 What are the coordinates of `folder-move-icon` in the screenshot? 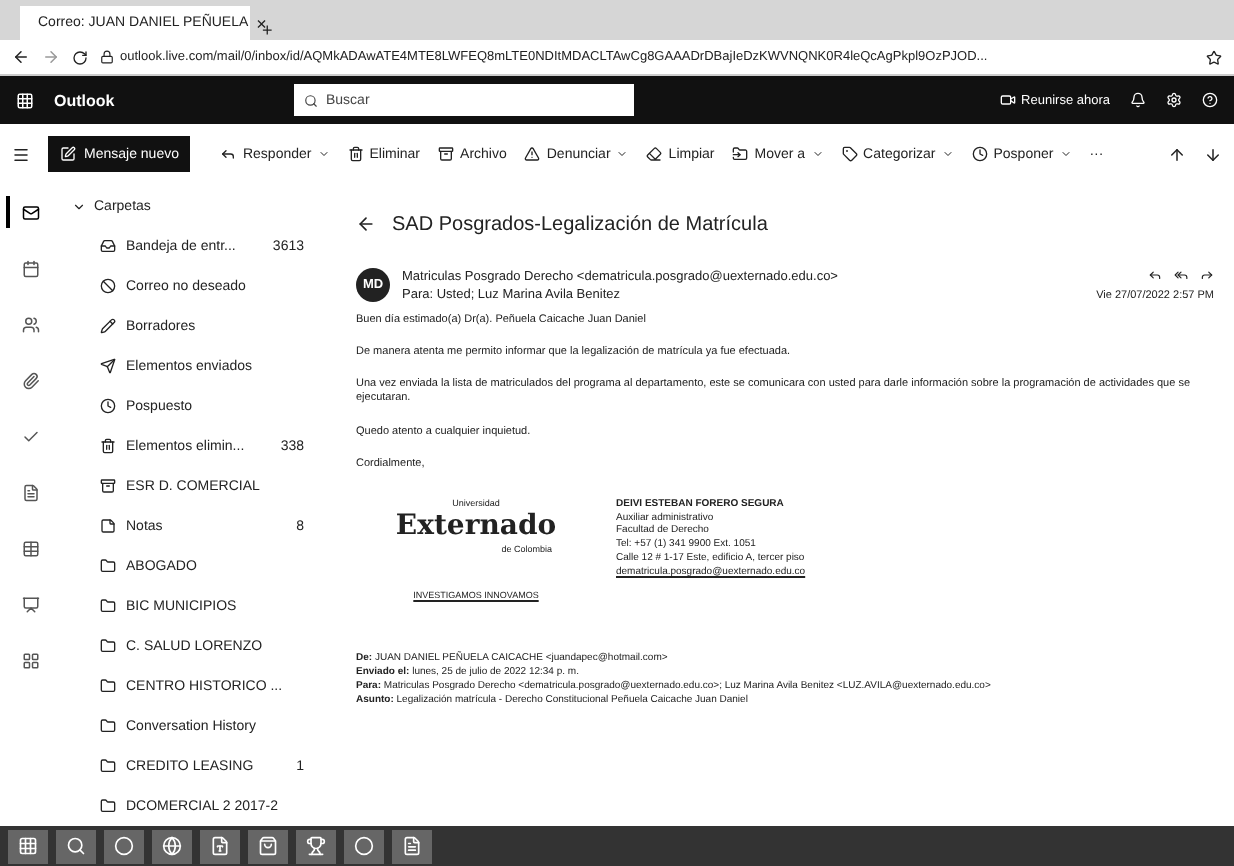 It's located at (740, 154).